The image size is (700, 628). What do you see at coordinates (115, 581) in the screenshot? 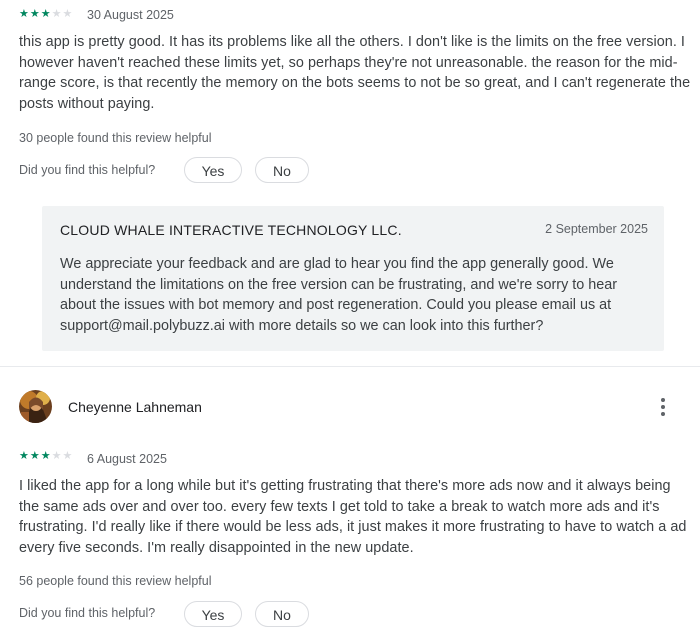
I see `helpful-count: 56 people found this review helpful` at bounding box center [115, 581].